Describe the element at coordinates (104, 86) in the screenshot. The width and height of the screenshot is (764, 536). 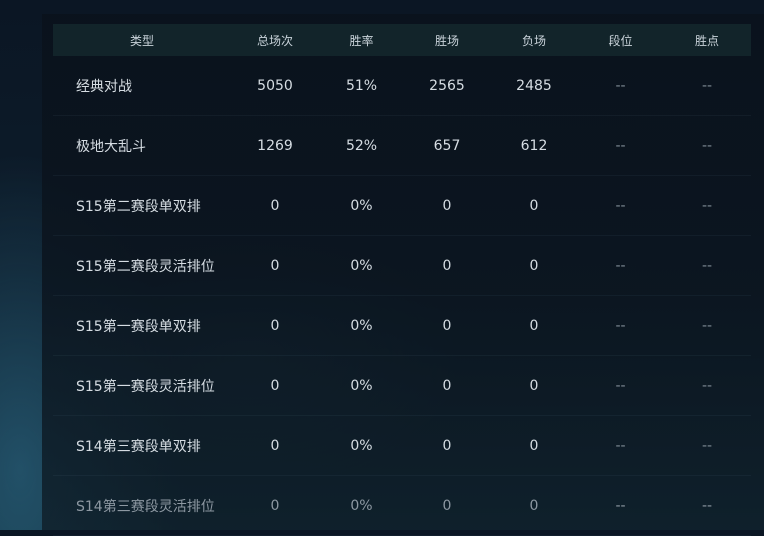
I see `row-type: 经典对战` at that location.